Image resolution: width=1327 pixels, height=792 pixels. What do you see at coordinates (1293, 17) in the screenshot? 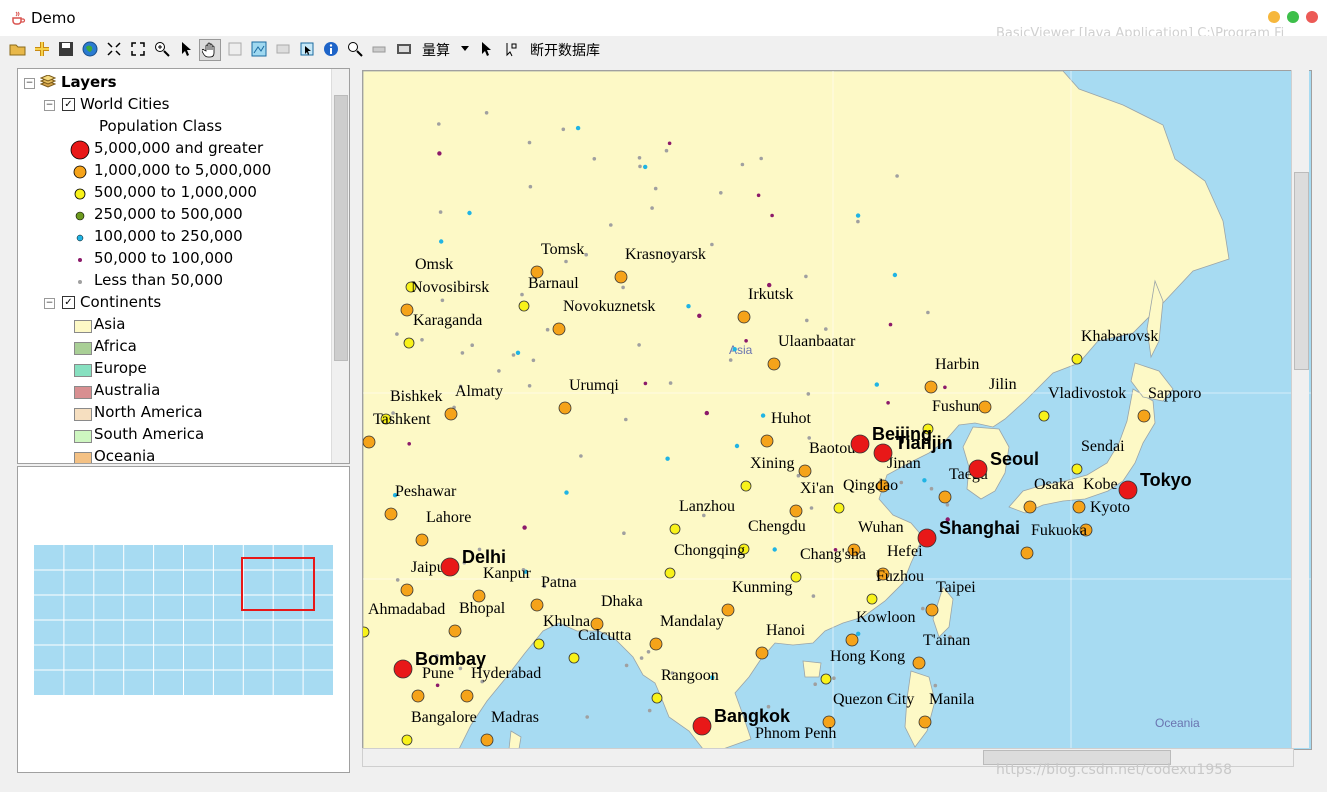
I see `maximize-button` at bounding box center [1293, 17].